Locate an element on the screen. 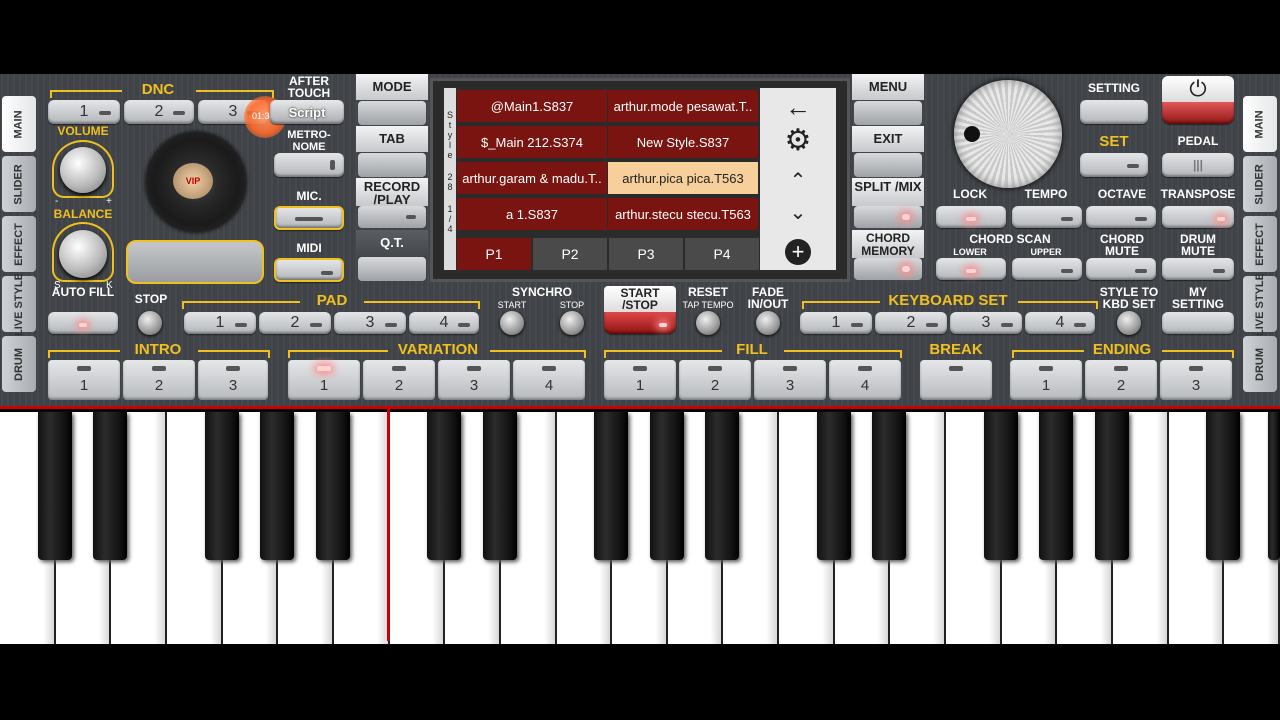 The width and height of the screenshot is (1280, 720). style-cell: $_Main 212.S374 is located at coordinates (532, 142).